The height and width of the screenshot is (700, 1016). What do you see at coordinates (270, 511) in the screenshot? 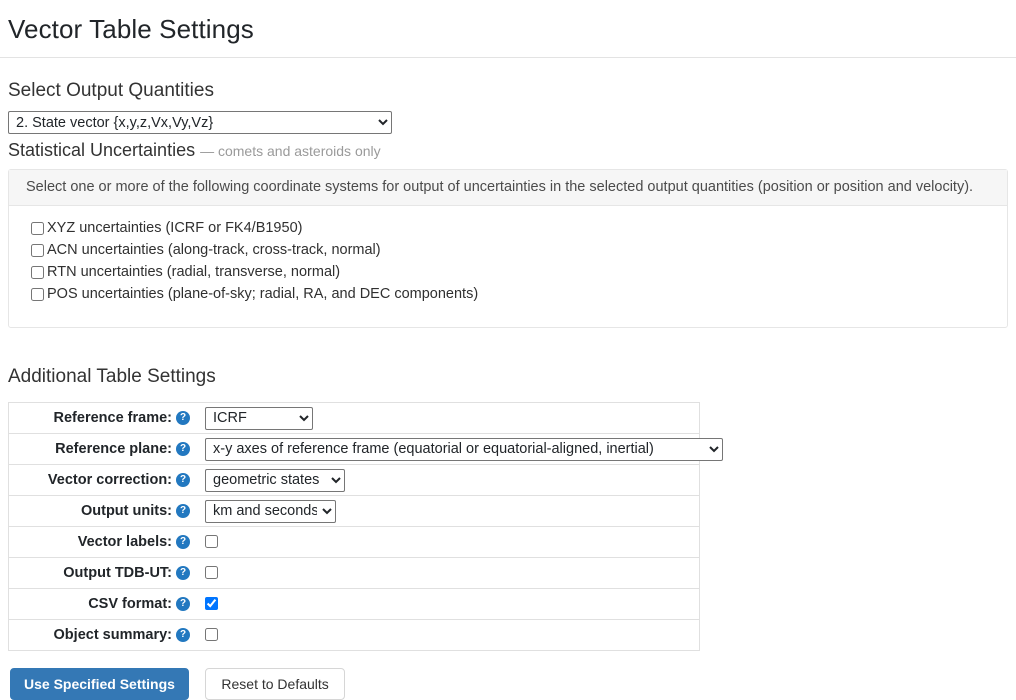
I see `select-output-units: km and seconds` at bounding box center [270, 511].